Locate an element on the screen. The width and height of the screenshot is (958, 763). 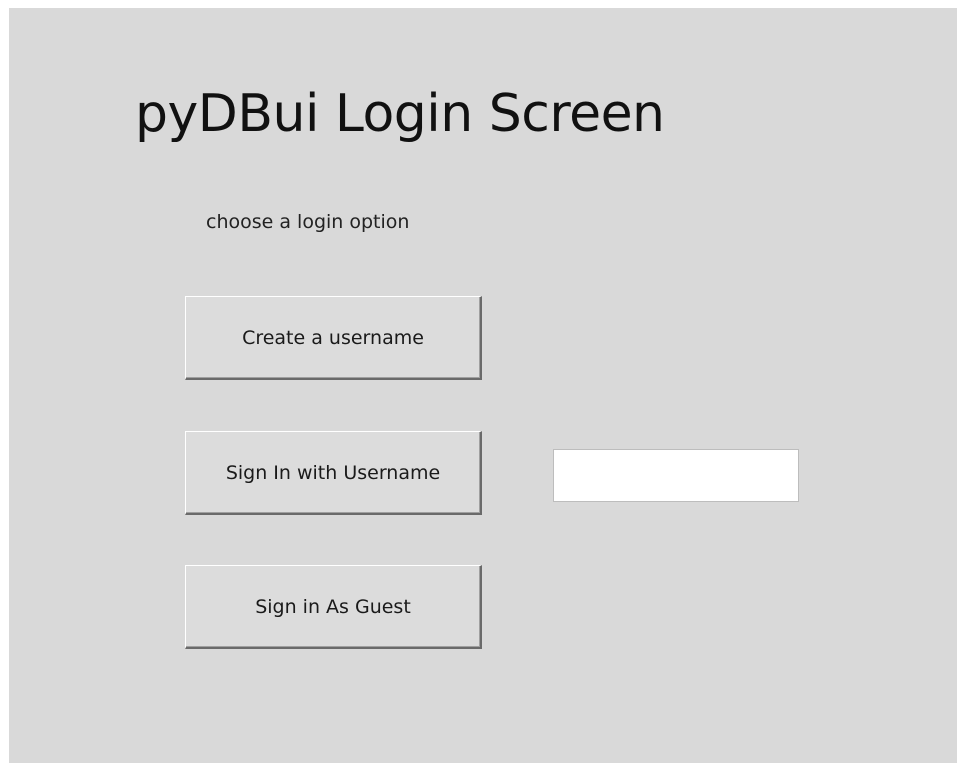
sign-in-with-username-button: Sign In with Username is located at coordinates (333, 473).